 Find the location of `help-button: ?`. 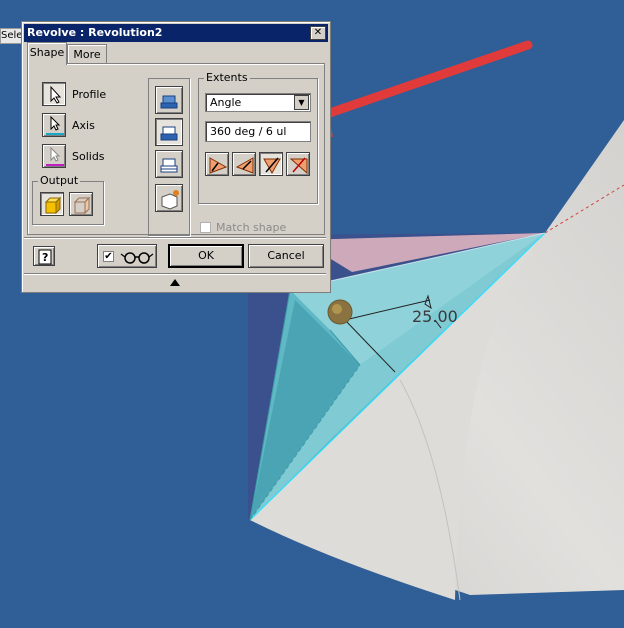

help-button: ? is located at coordinates (44, 256).